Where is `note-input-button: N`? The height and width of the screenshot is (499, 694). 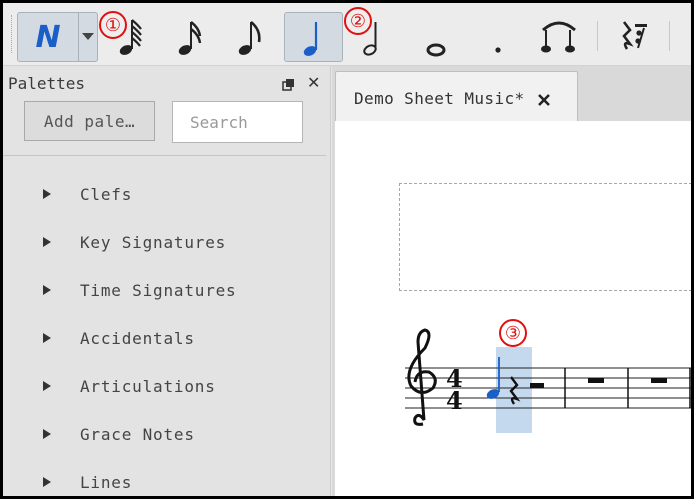 note-input-button: N is located at coordinates (48, 37).